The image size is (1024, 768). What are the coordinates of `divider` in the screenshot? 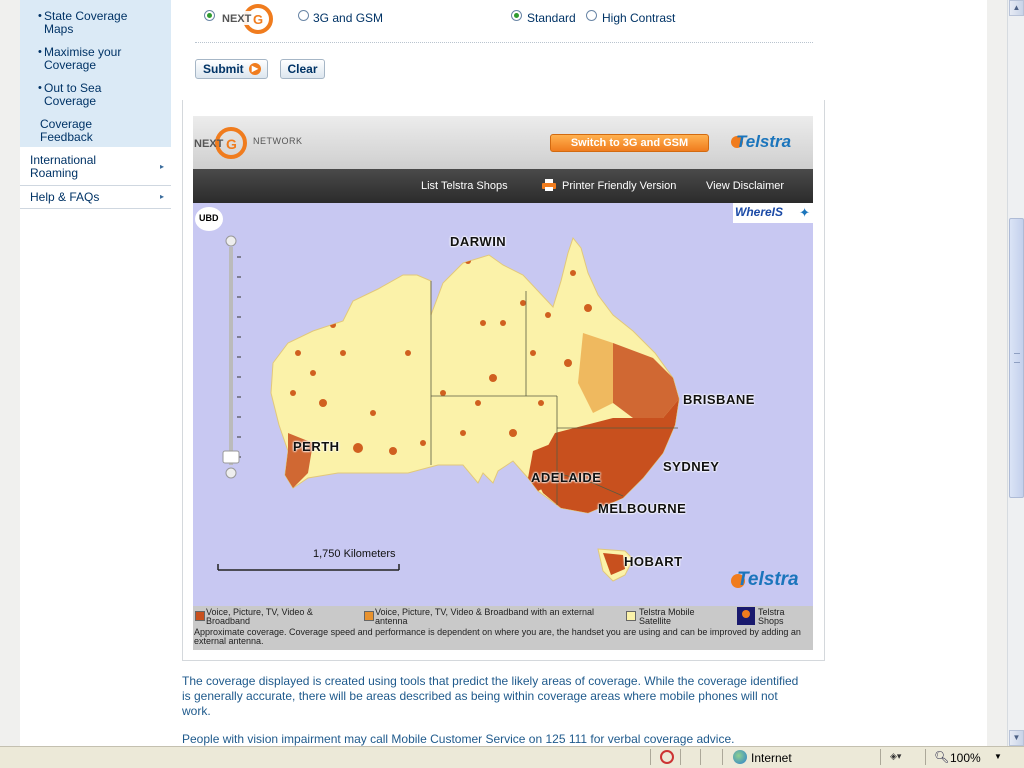 It's located at (504, 42).